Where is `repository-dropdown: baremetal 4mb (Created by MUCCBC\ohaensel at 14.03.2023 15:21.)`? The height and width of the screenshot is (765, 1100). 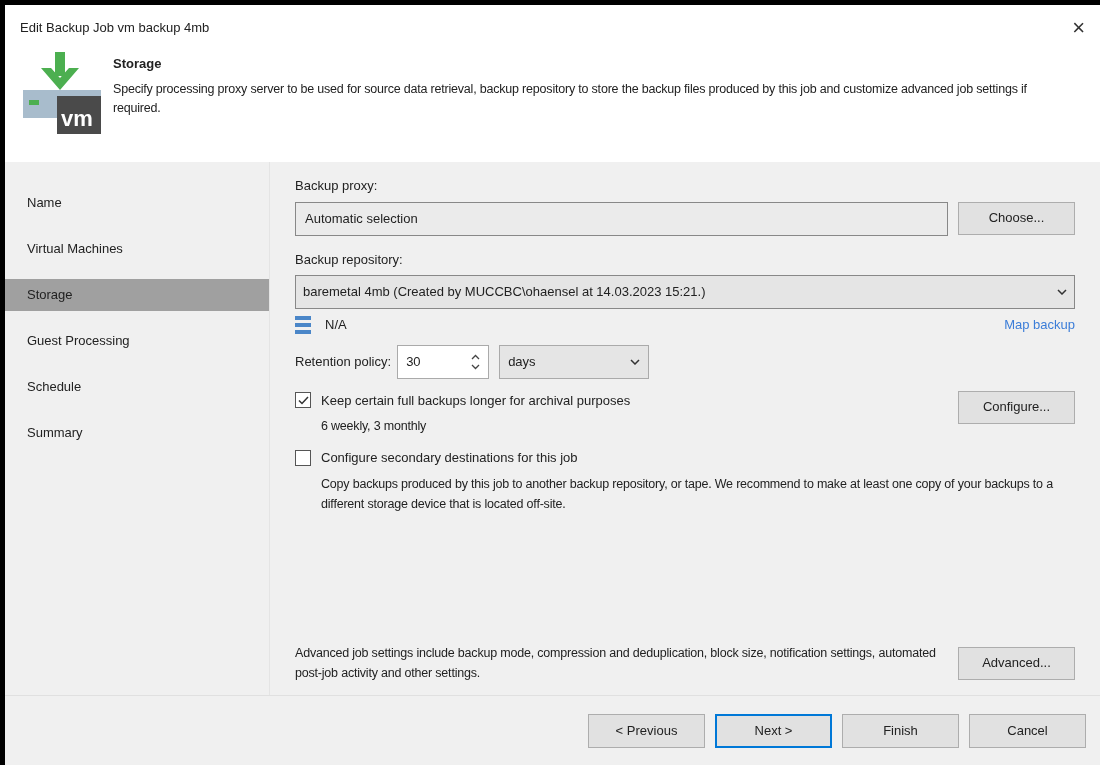 repository-dropdown: baremetal 4mb (Created by MUCCBC\ohaensel at 14.03.2023 15:21.) is located at coordinates (685, 292).